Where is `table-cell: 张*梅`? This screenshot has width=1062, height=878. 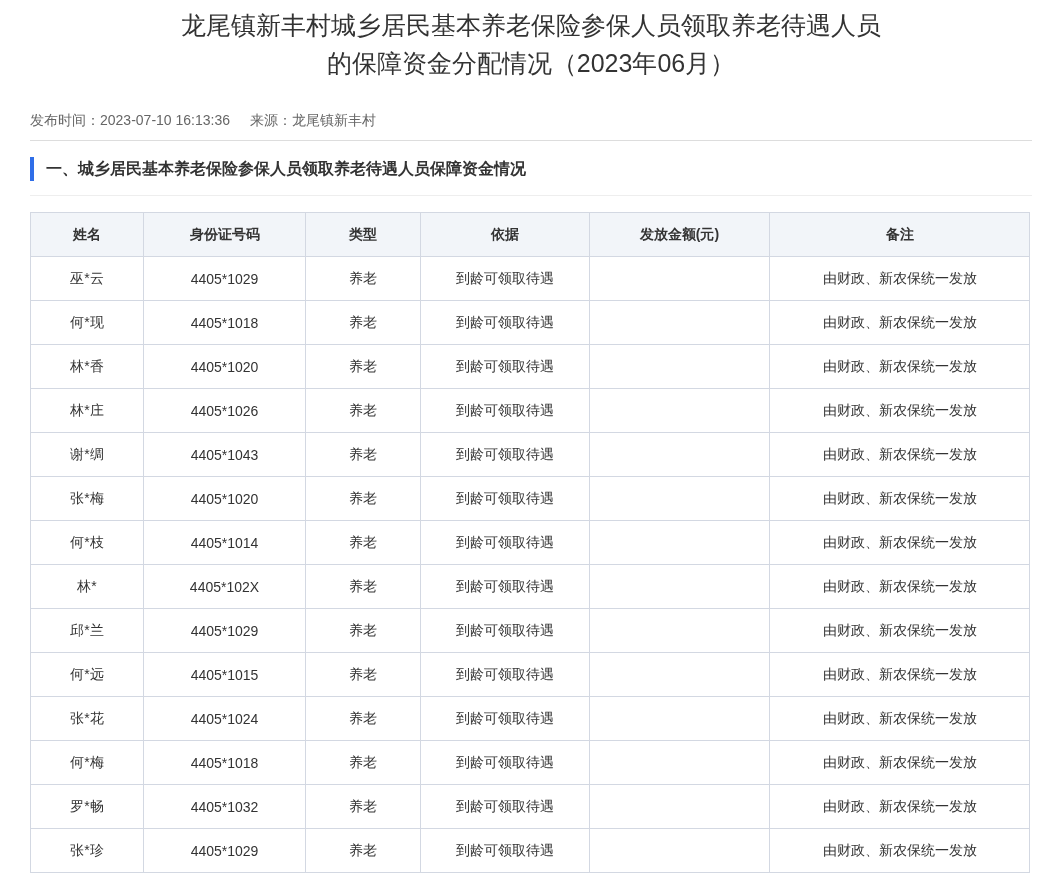
table-cell: 张*梅 is located at coordinates (87, 498).